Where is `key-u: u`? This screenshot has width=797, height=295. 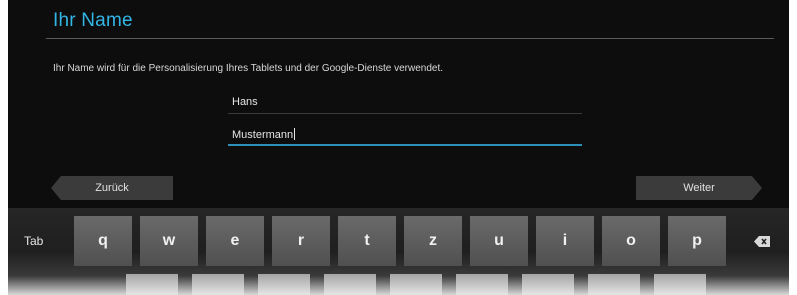
key-u: u is located at coordinates (499, 241).